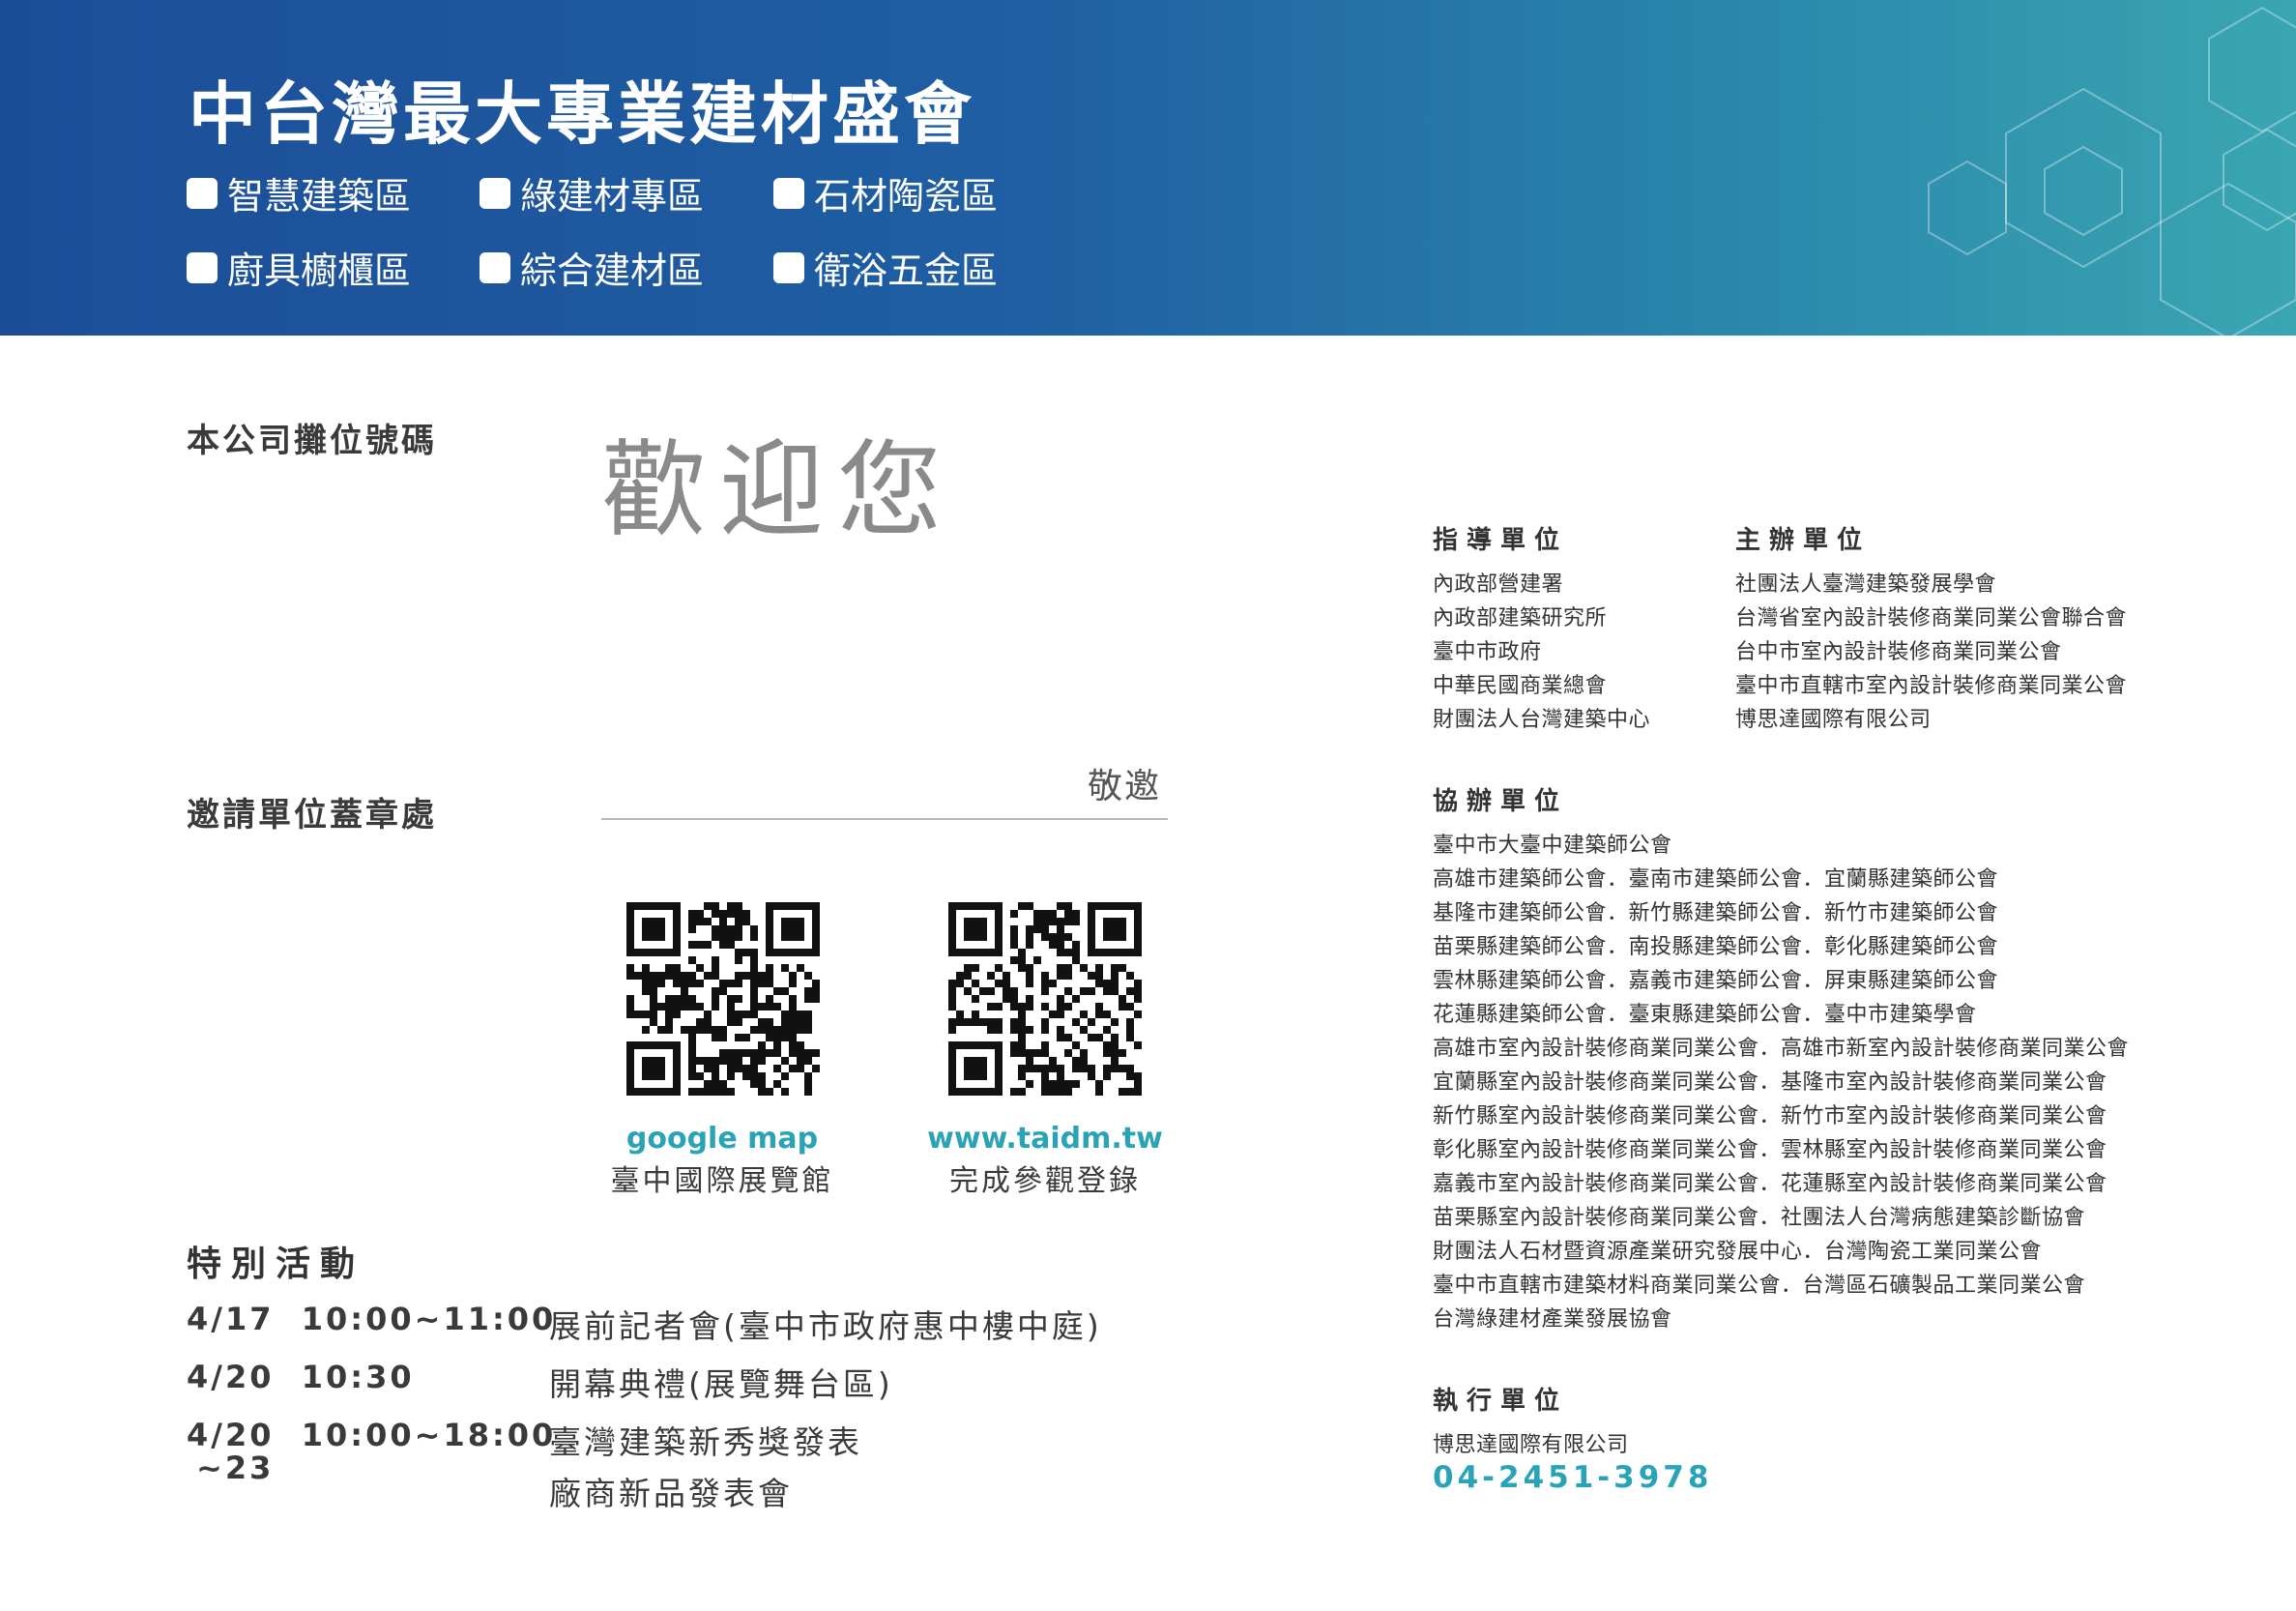  I want to click on activity-desc: 開幕典禮(展覽舞台區), so click(721, 1384).